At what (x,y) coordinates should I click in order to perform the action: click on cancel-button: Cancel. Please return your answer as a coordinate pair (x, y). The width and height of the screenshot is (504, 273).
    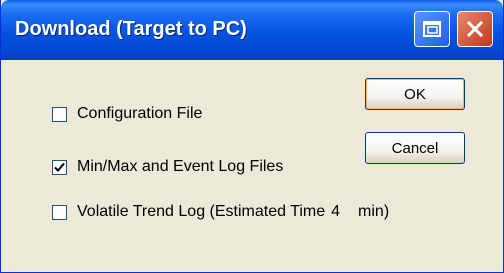
    Looking at the image, I should click on (415, 148).